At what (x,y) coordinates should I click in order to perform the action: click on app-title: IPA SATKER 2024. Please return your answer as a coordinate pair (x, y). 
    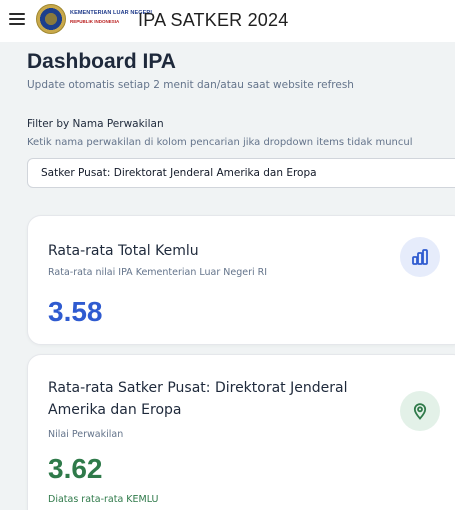
    Looking at the image, I should click on (213, 20).